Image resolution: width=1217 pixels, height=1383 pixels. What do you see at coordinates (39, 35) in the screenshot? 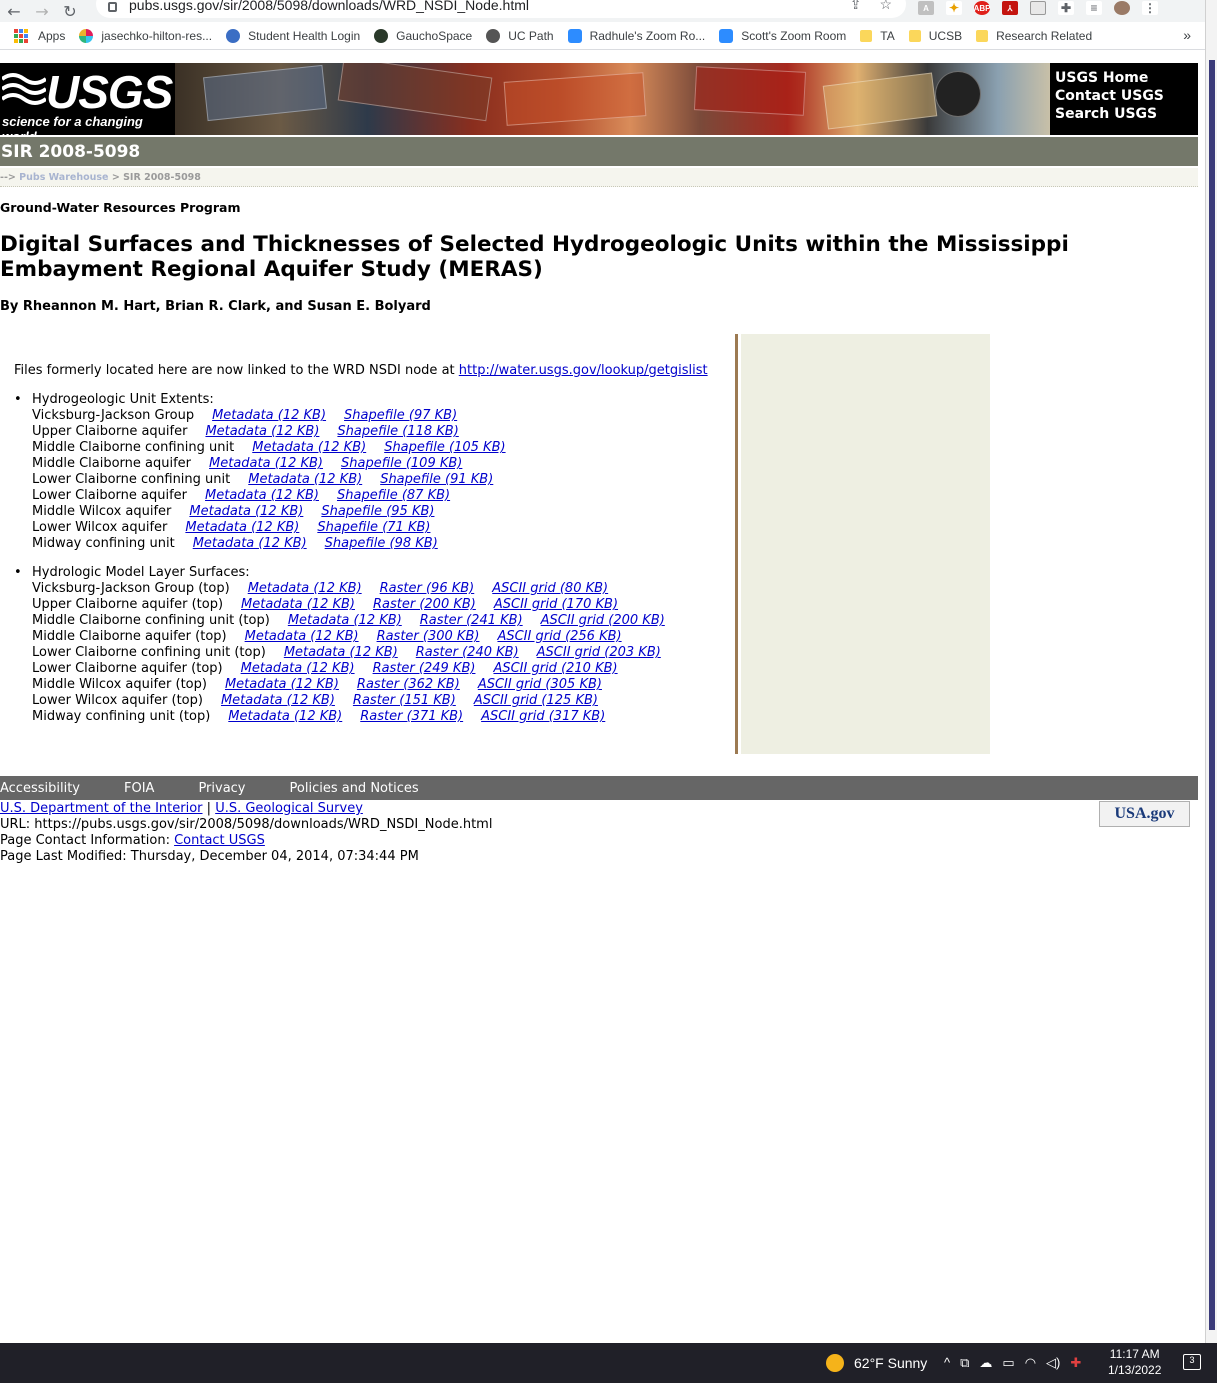
I see `bookmark-apps: Apps` at bounding box center [39, 35].